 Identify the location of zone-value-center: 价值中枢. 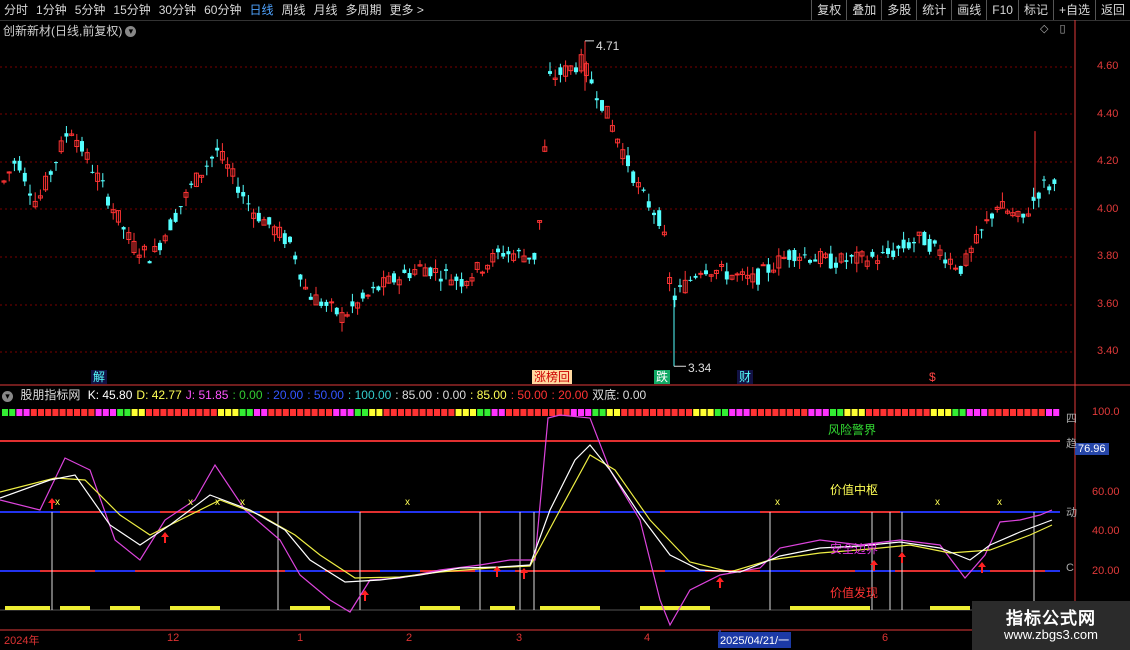
(854, 490).